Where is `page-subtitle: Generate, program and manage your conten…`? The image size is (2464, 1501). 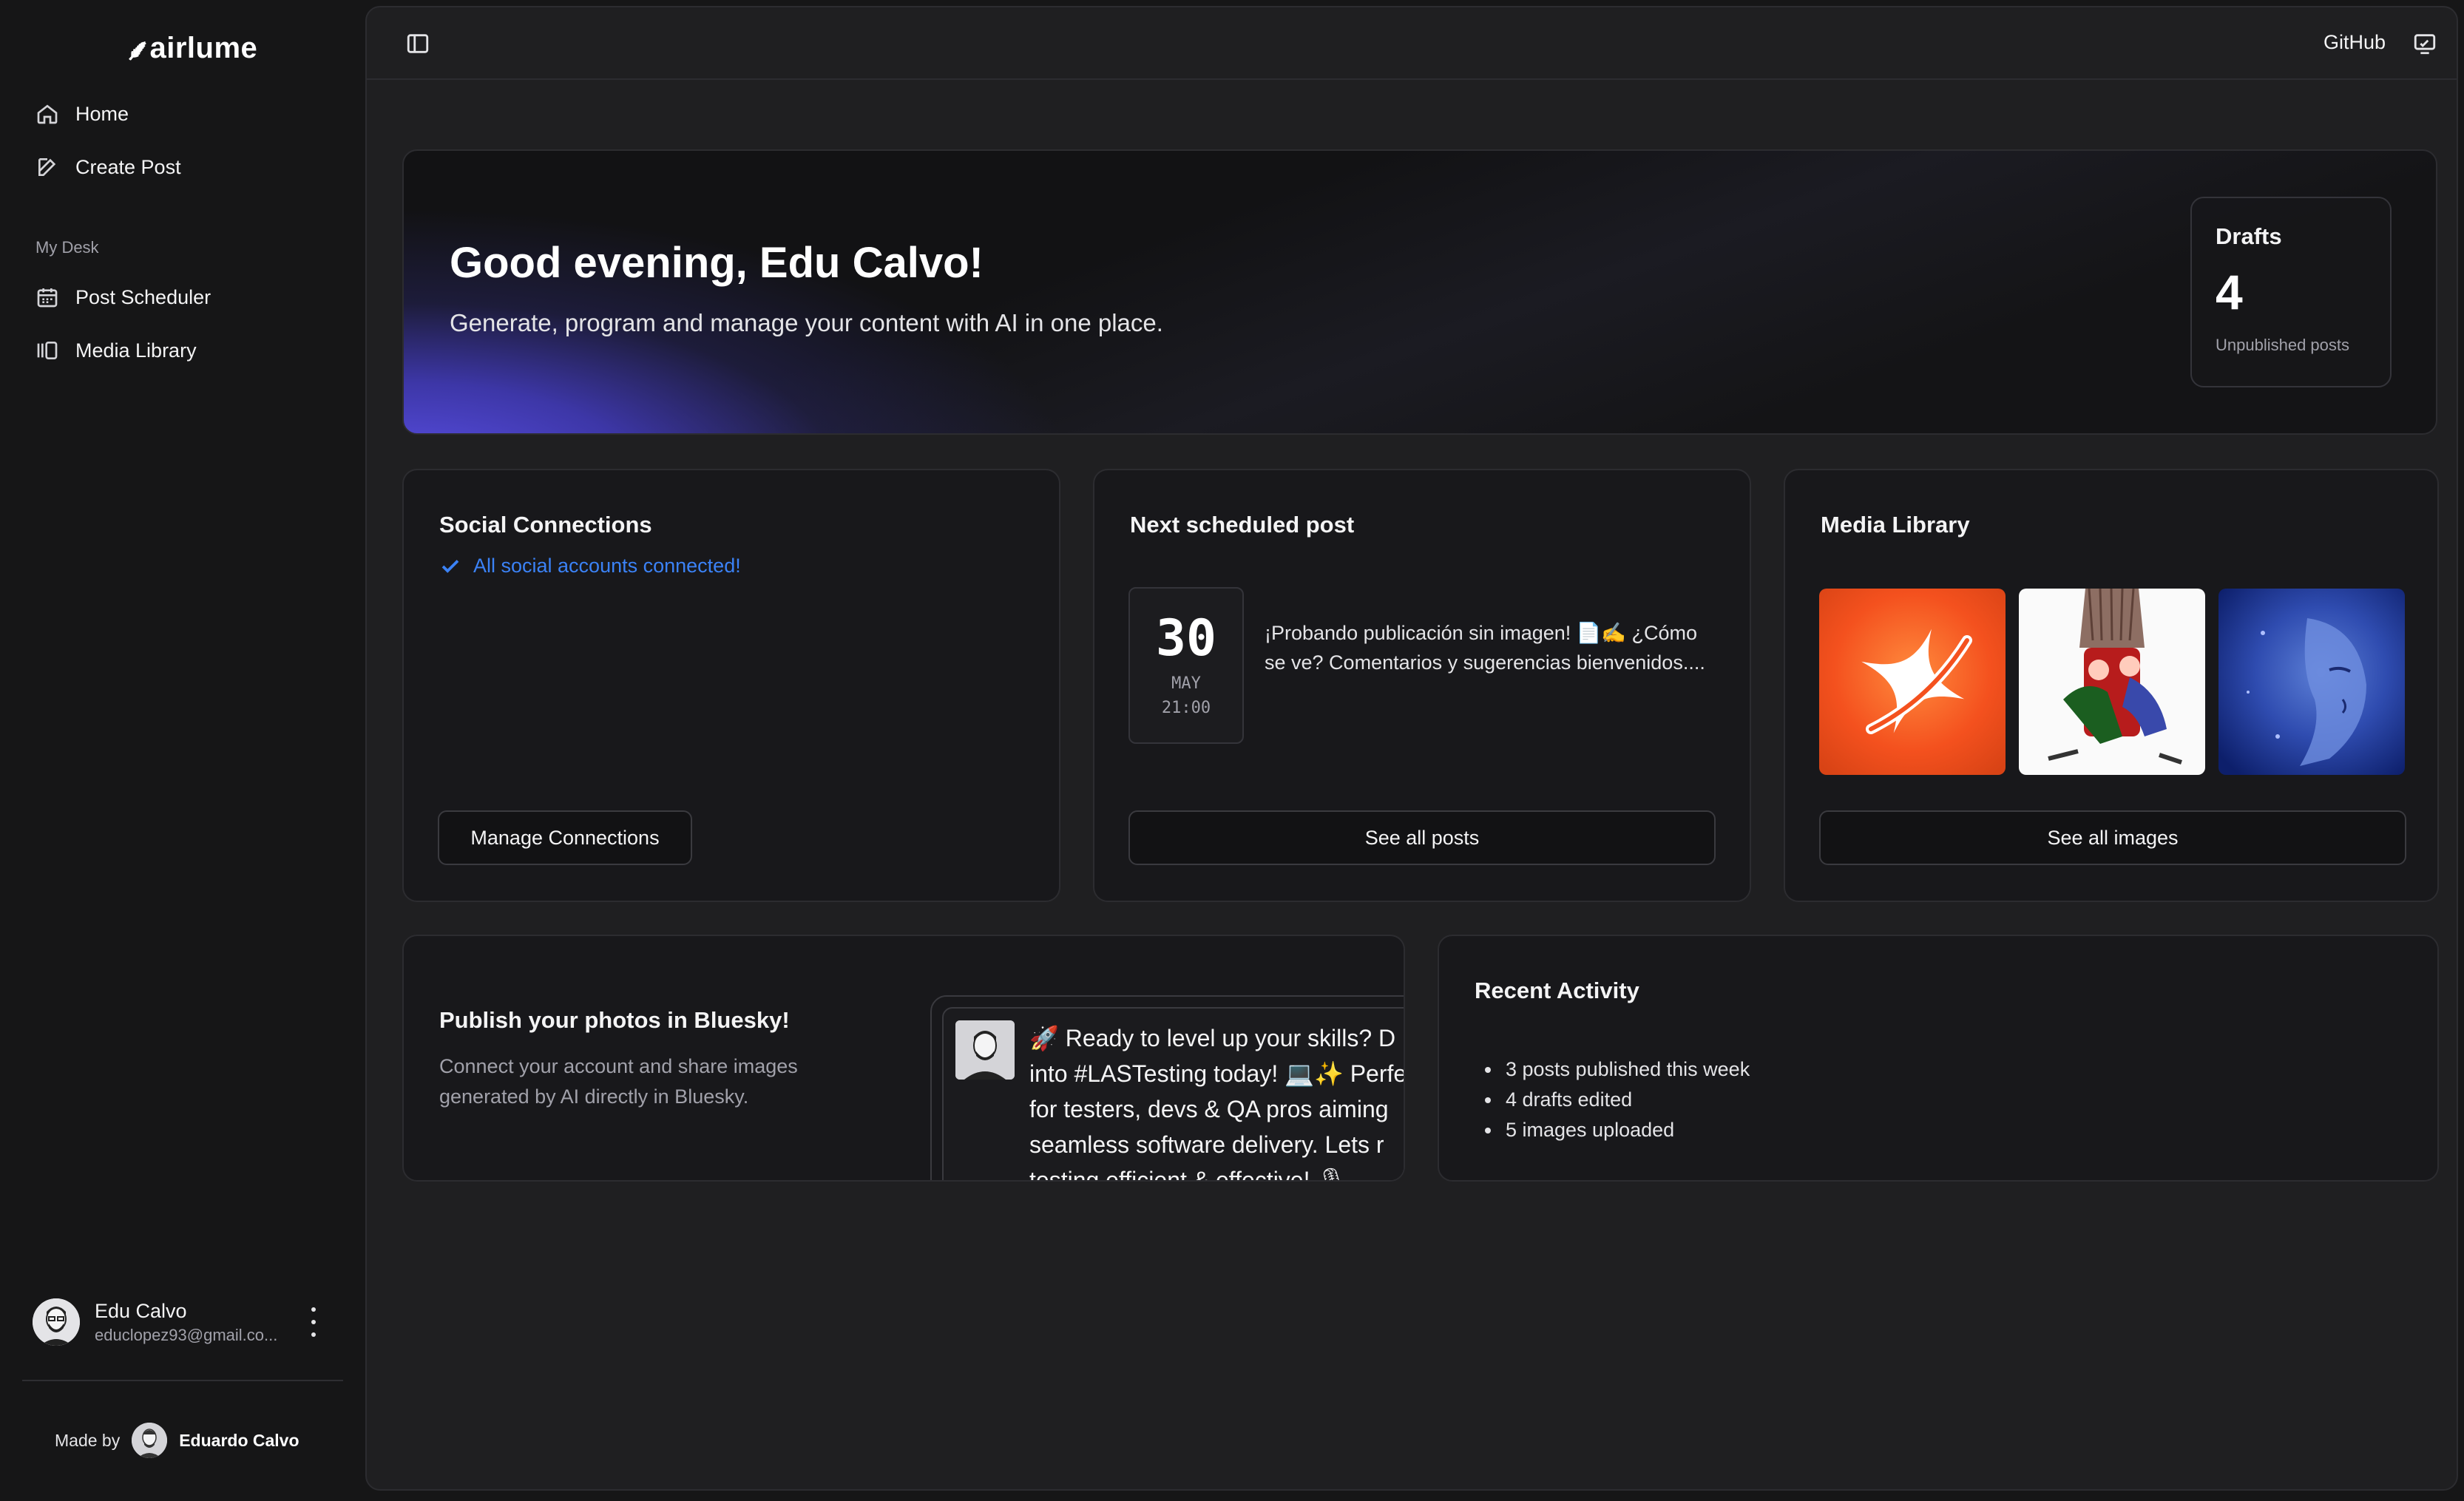
page-subtitle: Generate, program and manage your conten… is located at coordinates (806, 322).